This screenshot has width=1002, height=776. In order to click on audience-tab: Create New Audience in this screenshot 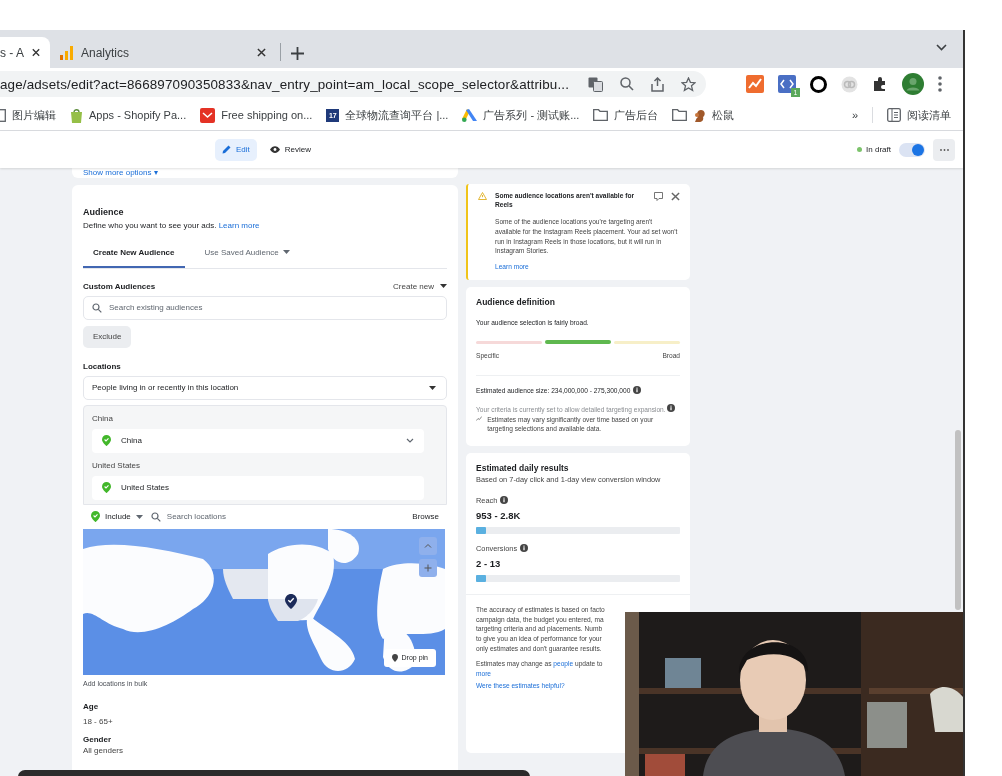, I will do `click(134, 257)`.